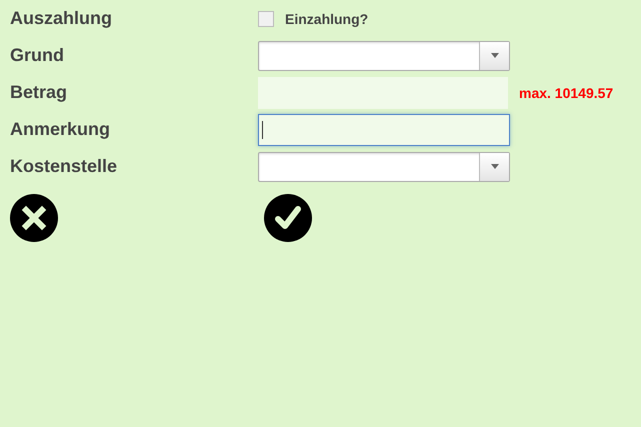 The height and width of the screenshot is (427, 641). Describe the element at coordinates (326, 18) in the screenshot. I see `checkbox-label: Einzahlung?` at that location.